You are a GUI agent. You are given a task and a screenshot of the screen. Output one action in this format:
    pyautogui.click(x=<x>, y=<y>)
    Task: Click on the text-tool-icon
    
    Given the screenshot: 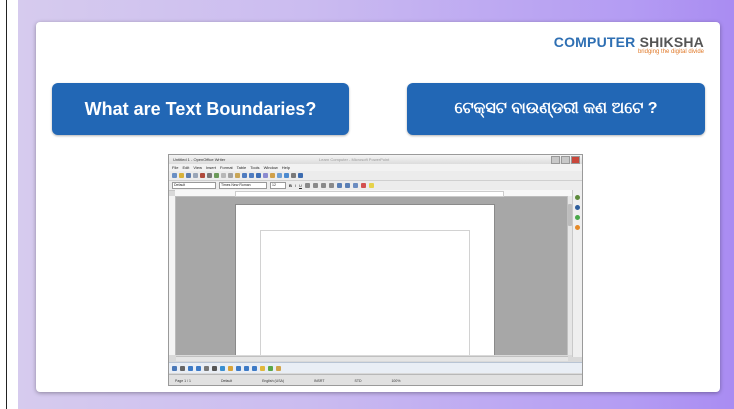 What is the action you would take?
    pyautogui.click(x=214, y=368)
    